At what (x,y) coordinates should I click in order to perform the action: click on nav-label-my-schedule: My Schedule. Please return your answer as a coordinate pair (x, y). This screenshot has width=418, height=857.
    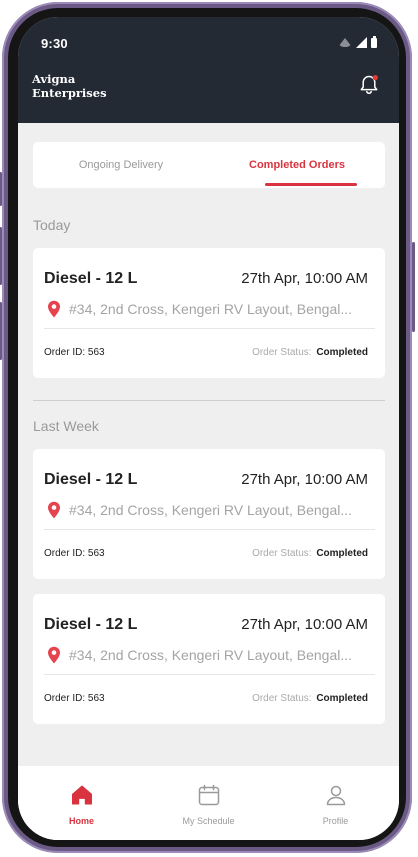
    Looking at the image, I should click on (208, 821).